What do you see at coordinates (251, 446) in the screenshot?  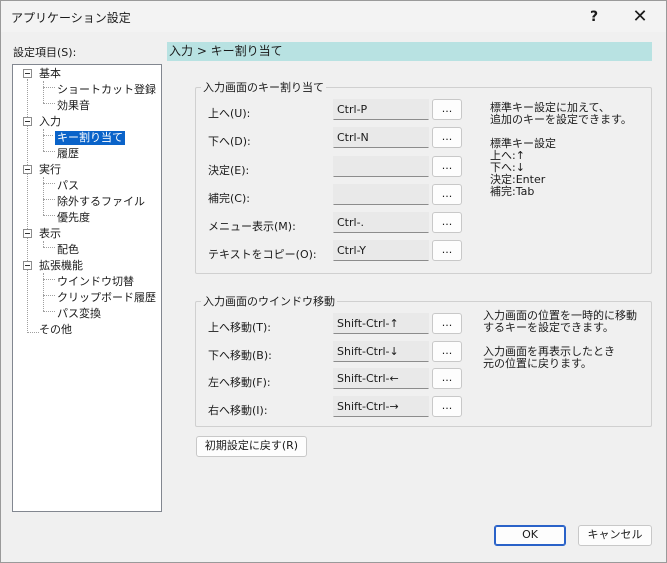 I see `reset-defaults-button: 初期設定に戻す(R)` at bounding box center [251, 446].